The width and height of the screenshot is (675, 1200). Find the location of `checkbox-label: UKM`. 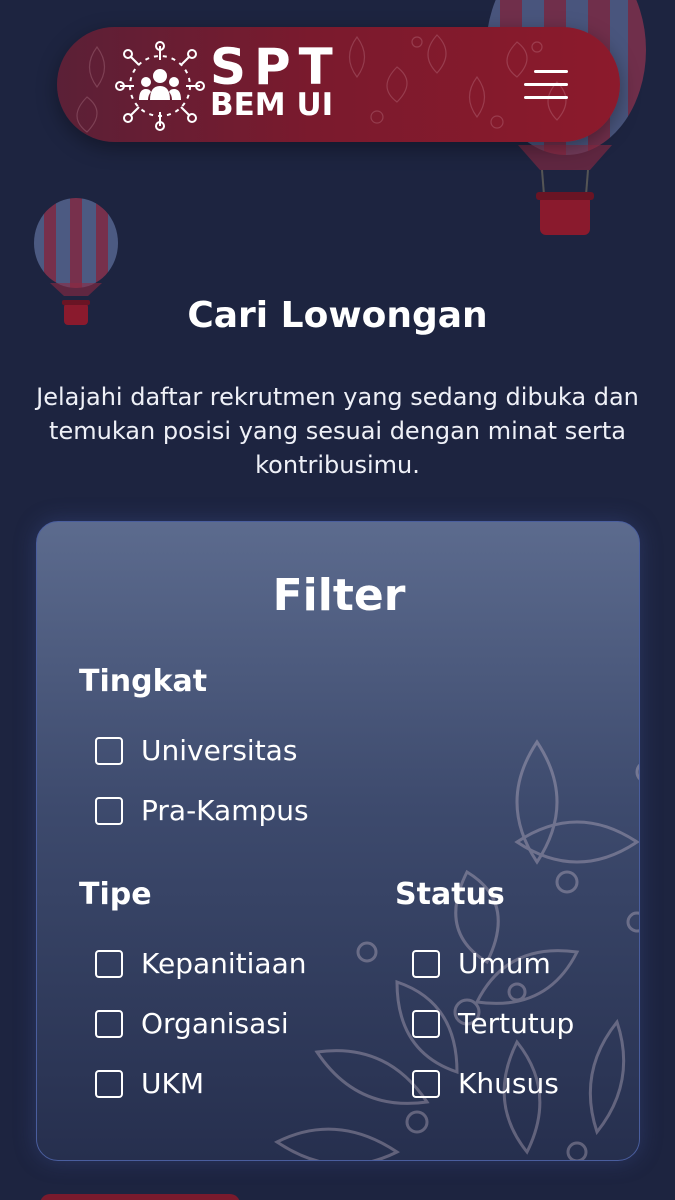

checkbox-label: UKM is located at coordinates (173, 1083).